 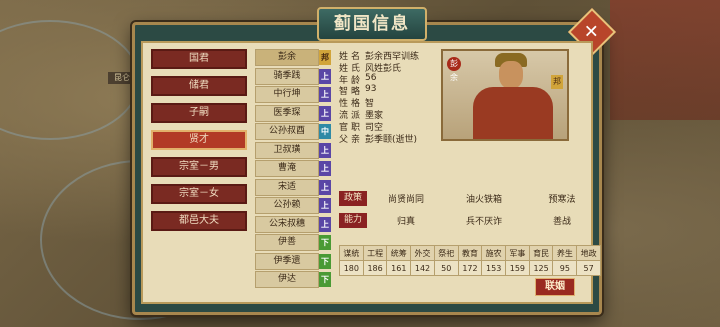 I want to click on info-label: 官职, so click(x=351, y=127).